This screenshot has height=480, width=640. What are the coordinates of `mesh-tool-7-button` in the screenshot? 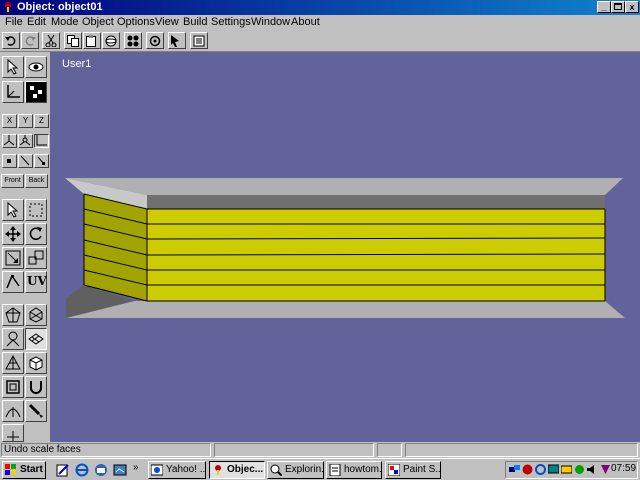 It's located at (13, 387).